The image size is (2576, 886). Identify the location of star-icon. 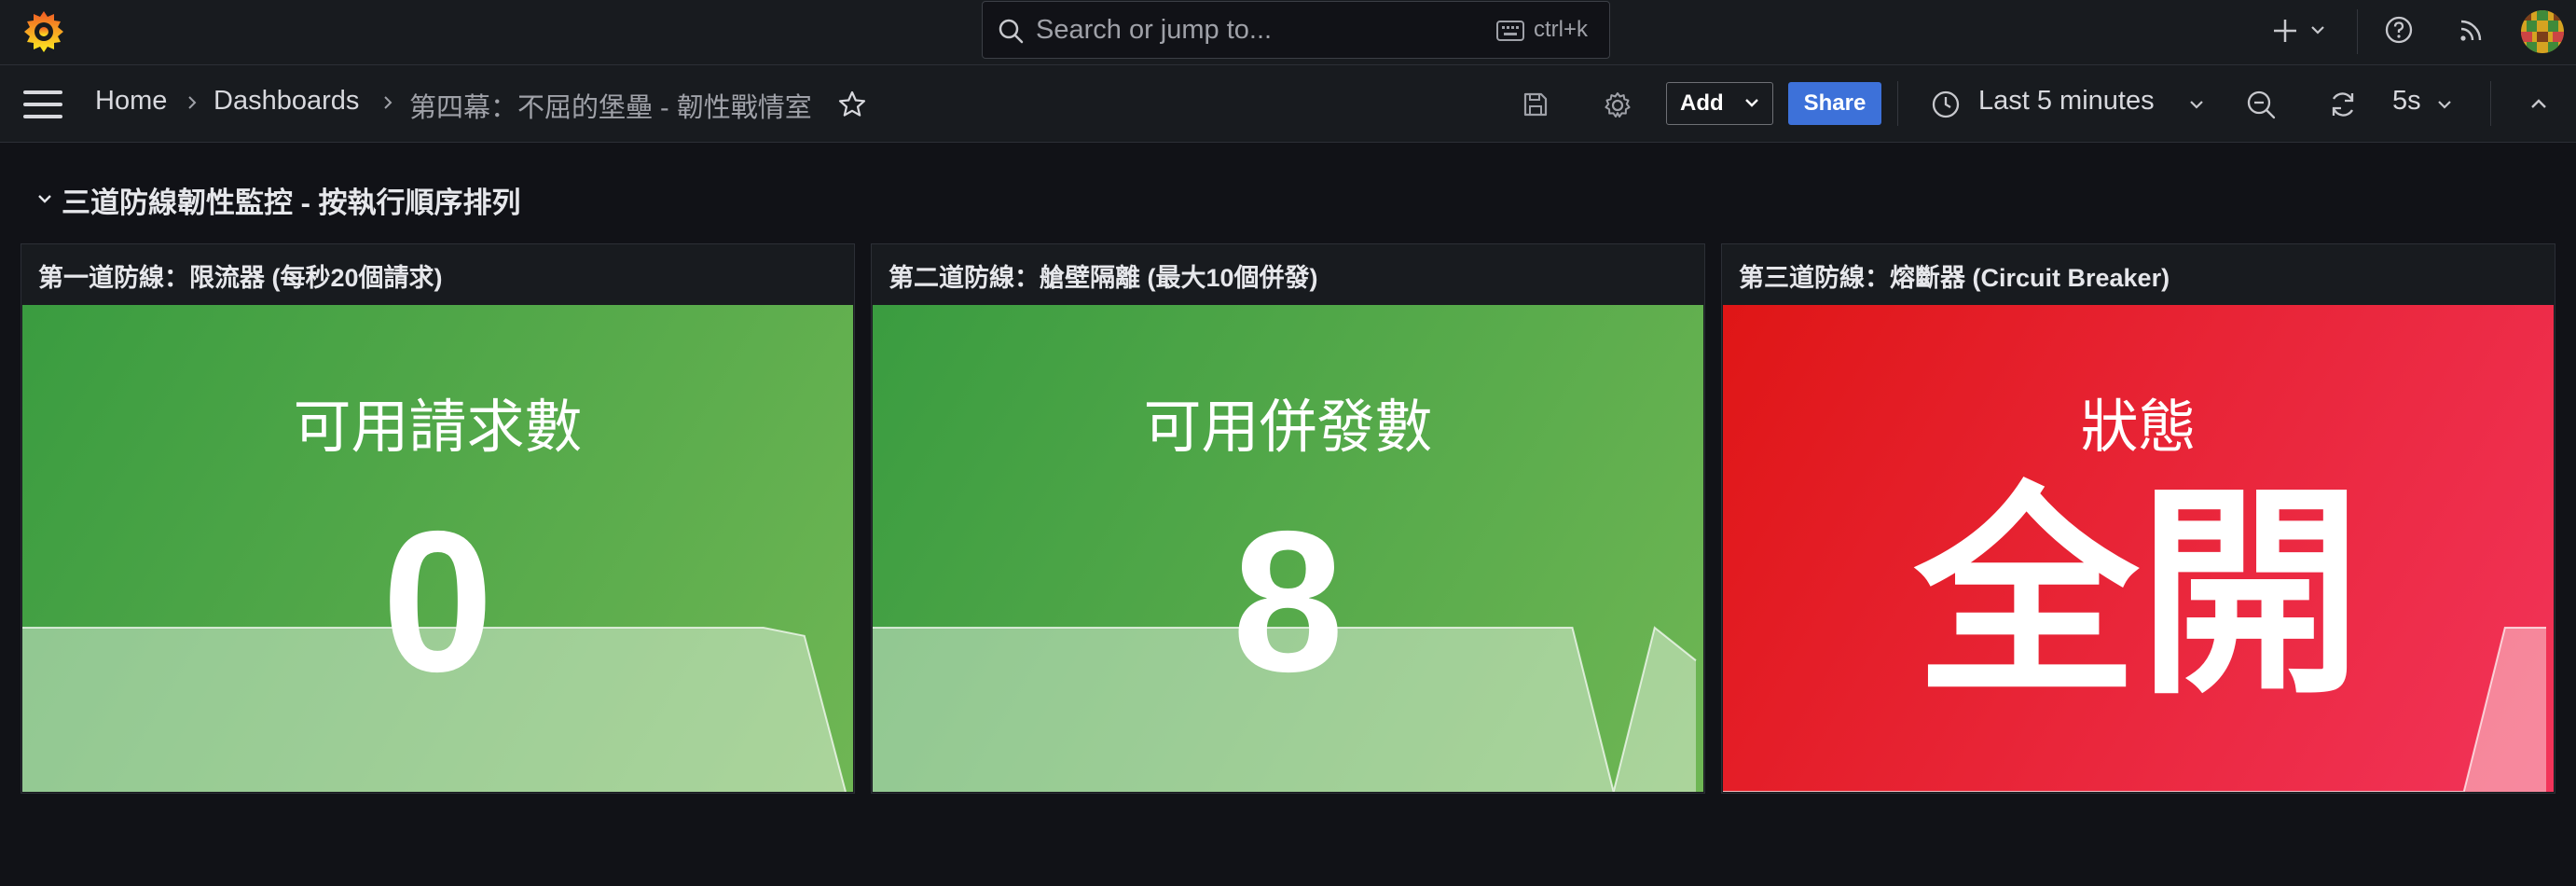
(852, 104).